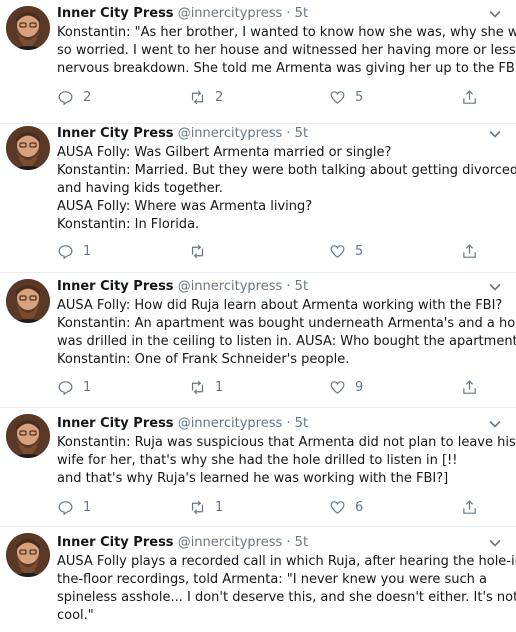 The image size is (516, 632). What do you see at coordinates (359, 387) in the screenshot?
I see `like-count: 9` at bounding box center [359, 387].